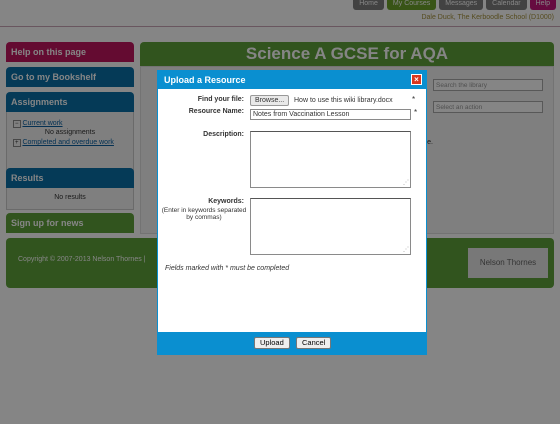 Image resolution: width=560 pixels, height=424 pixels. What do you see at coordinates (216, 111) in the screenshot?
I see `resource-name-label: Resource Name:` at bounding box center [216, 111].